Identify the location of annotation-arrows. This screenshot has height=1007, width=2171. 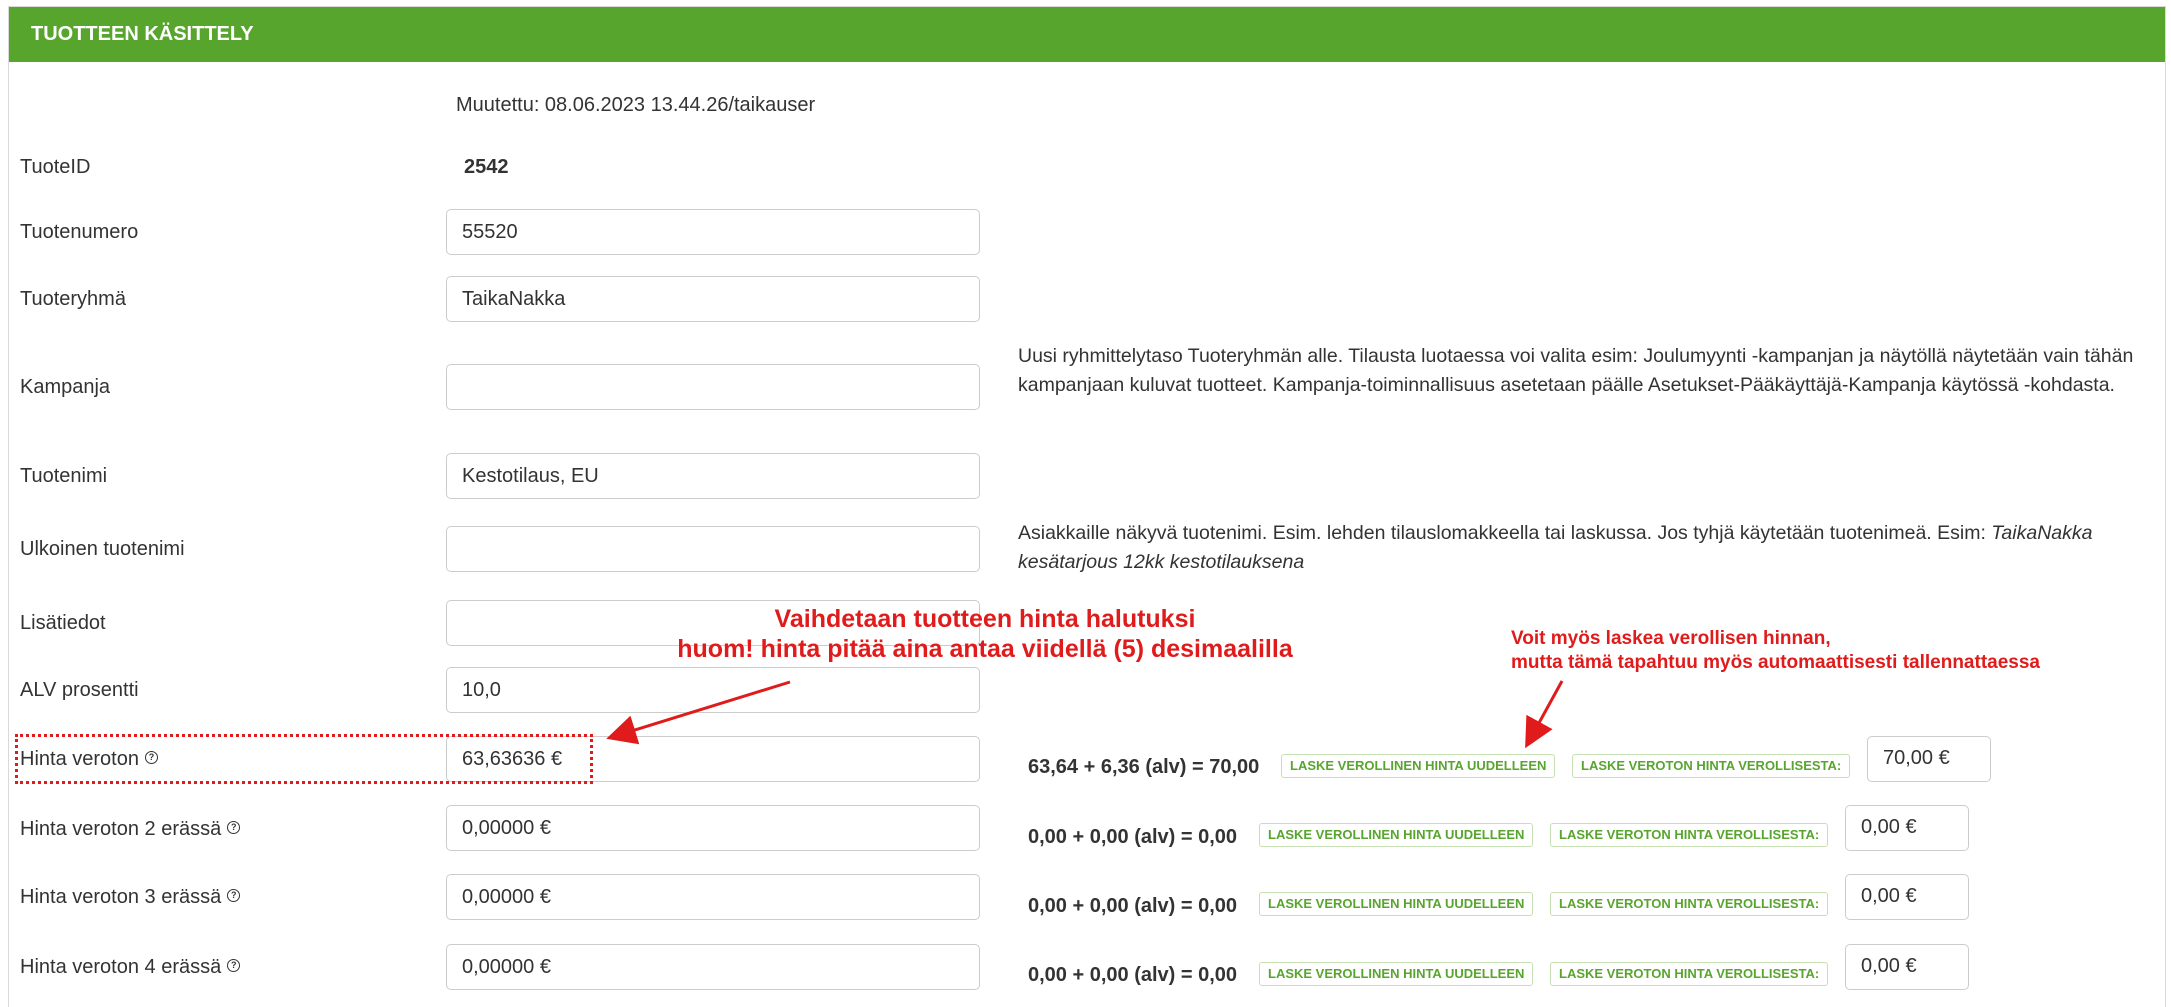
(1085, 714).